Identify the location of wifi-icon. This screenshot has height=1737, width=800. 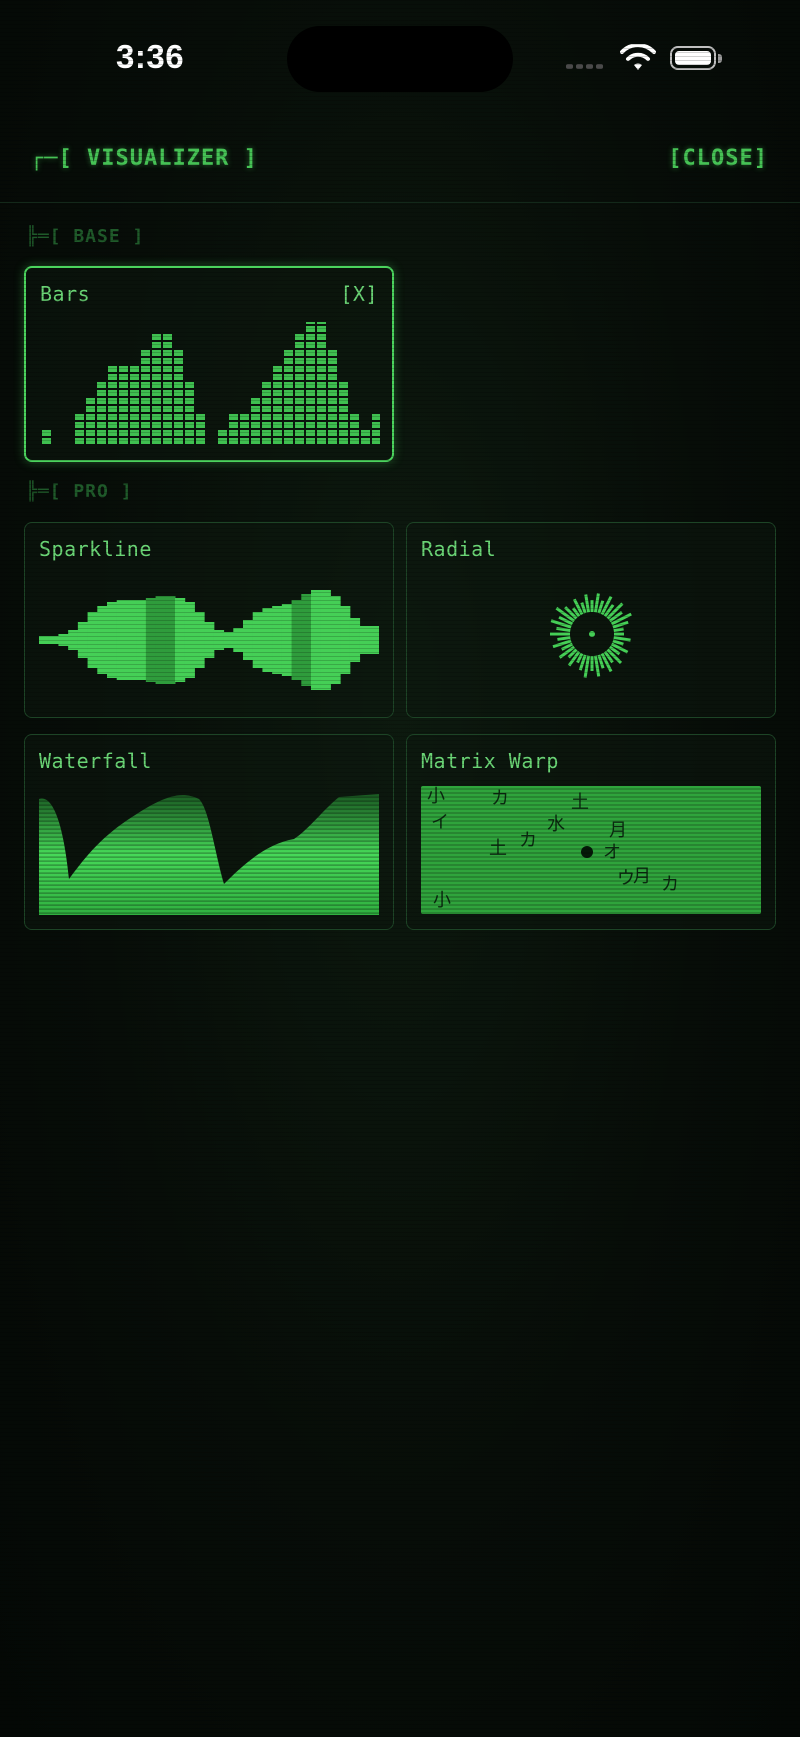
(638, 57).